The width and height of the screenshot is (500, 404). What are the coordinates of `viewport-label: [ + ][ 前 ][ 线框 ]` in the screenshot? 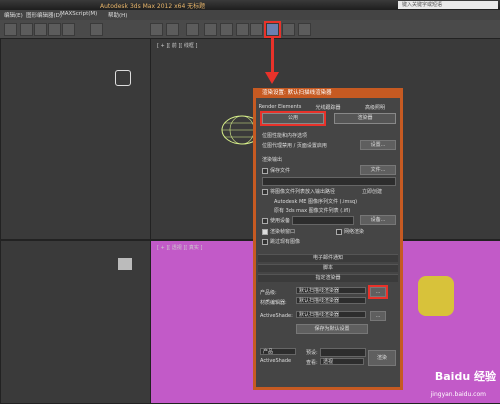 It's located at (177, 45).